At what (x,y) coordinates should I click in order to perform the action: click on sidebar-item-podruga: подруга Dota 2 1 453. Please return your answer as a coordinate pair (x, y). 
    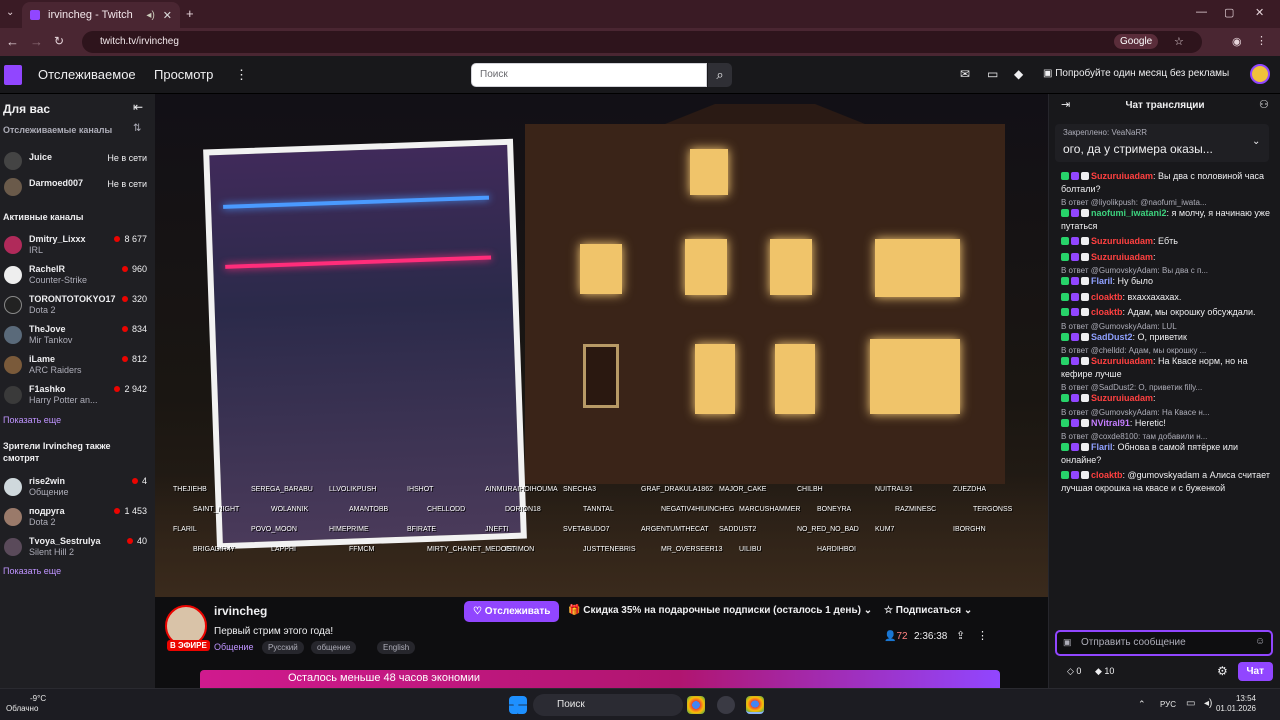
    Looking at the image, I should click on (77, 519).